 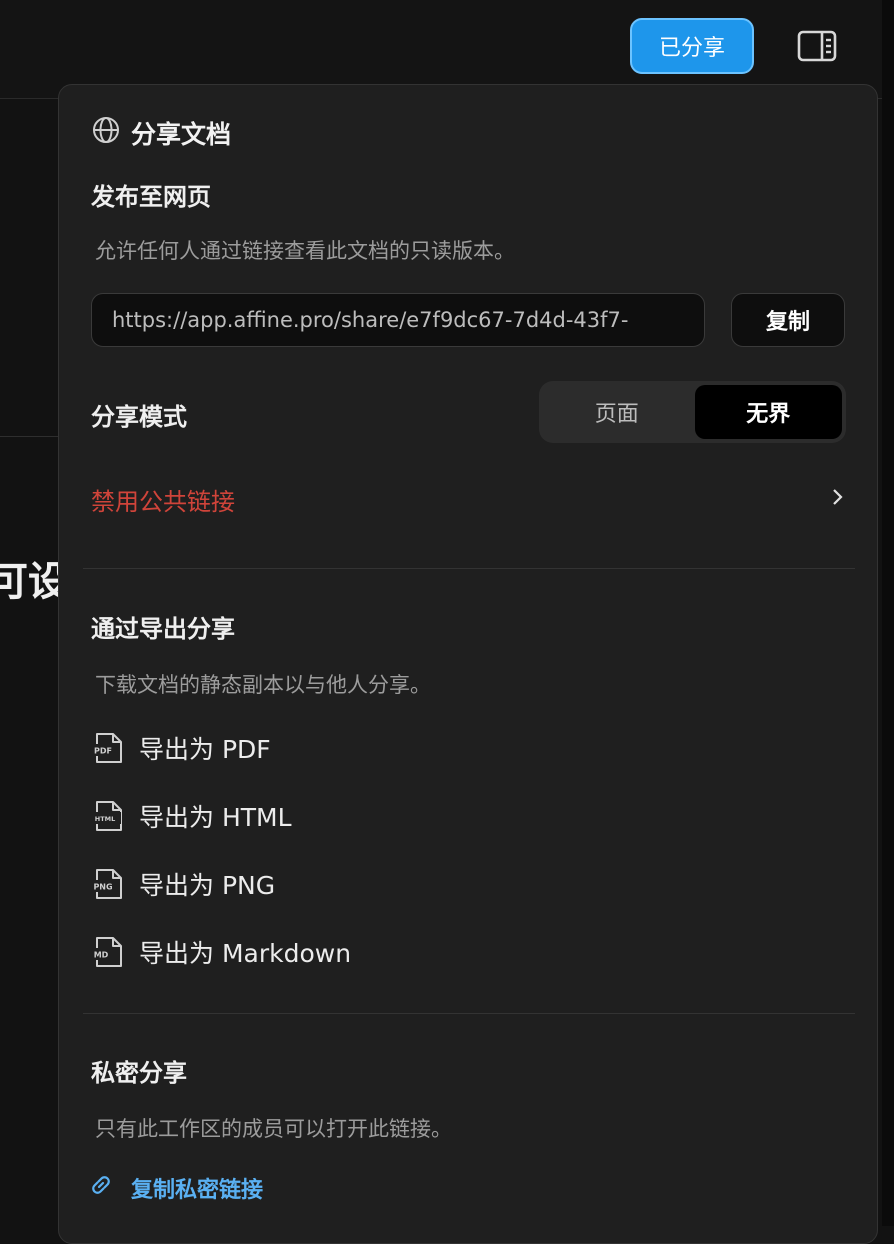 I want to click on svg-text: PNG, so click(x=102, y=887).